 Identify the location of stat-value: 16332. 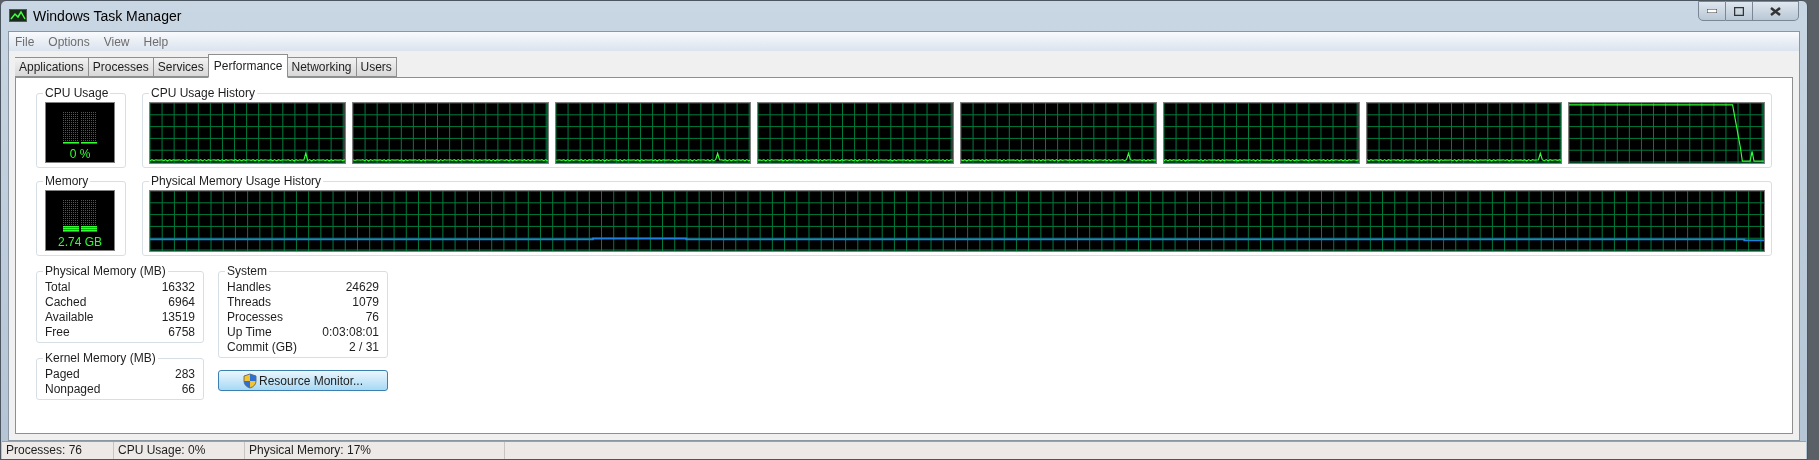
(178, 287).